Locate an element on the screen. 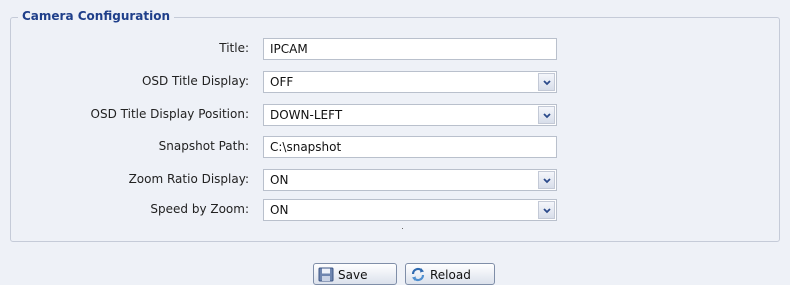 The height and width of the screenshot is (285, 790). title-row: Title: IPCAM is located at coordinates (395, 49).